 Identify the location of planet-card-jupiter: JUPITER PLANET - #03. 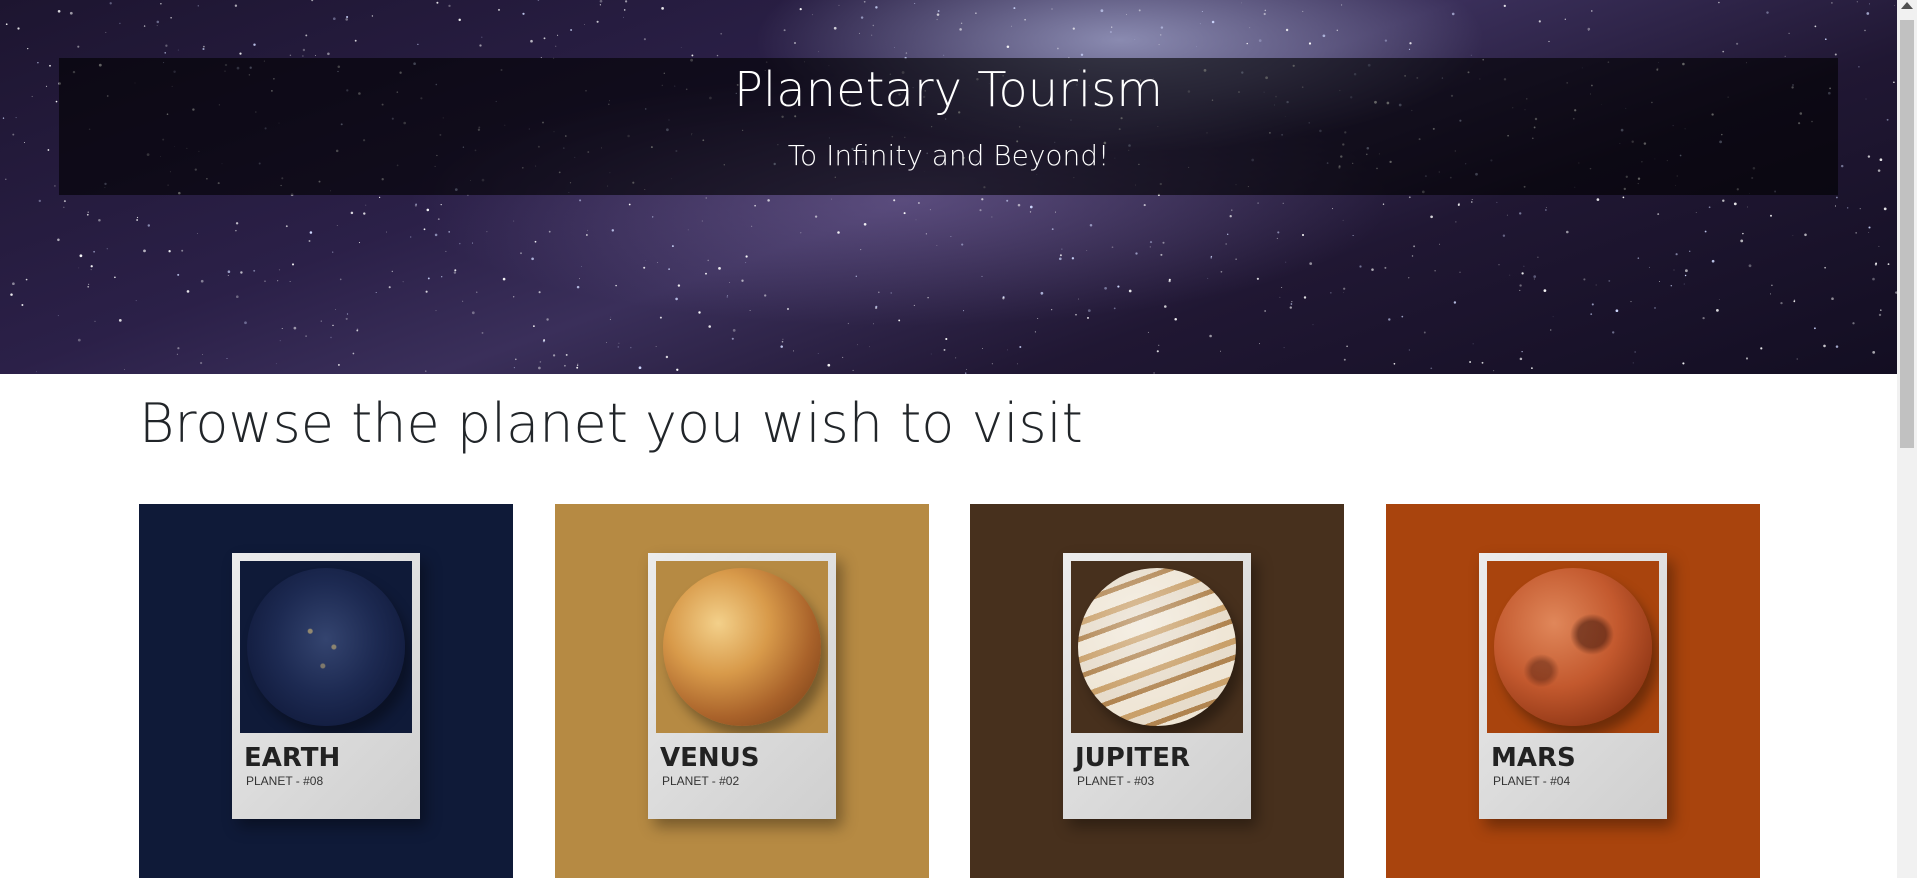
(1157, 691).